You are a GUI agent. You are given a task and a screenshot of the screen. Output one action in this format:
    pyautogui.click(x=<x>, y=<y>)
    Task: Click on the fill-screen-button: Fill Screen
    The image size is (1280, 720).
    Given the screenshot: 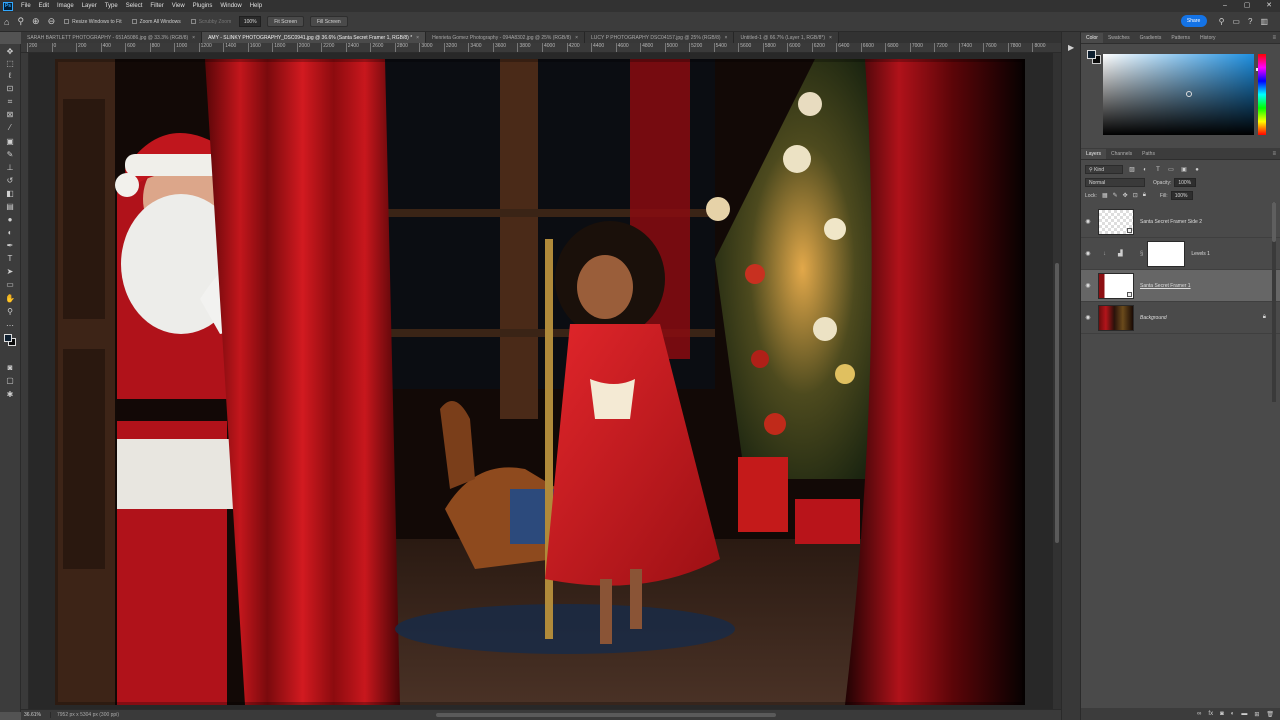 What is the action you would take?
    pyautogui.click(x=329, y=21)
    